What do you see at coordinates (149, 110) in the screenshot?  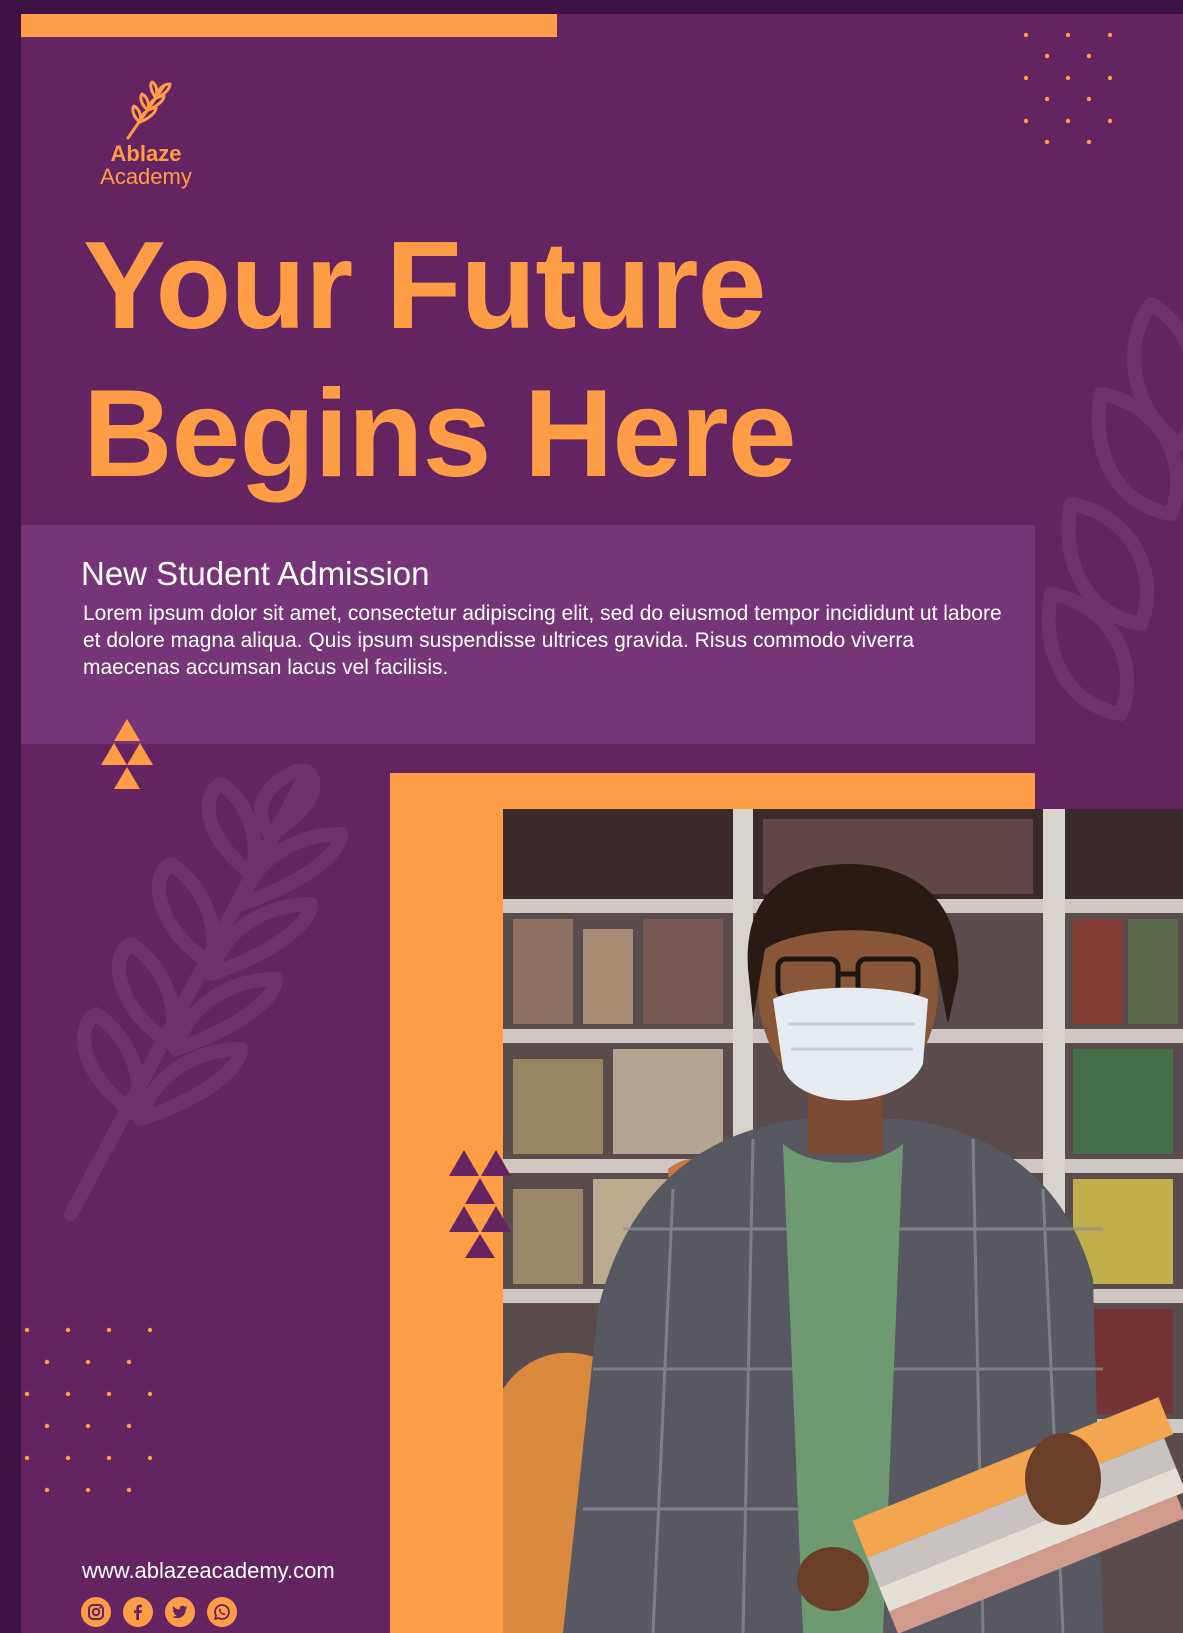 I see `wheat-icon` at bounding box center [149, 110].